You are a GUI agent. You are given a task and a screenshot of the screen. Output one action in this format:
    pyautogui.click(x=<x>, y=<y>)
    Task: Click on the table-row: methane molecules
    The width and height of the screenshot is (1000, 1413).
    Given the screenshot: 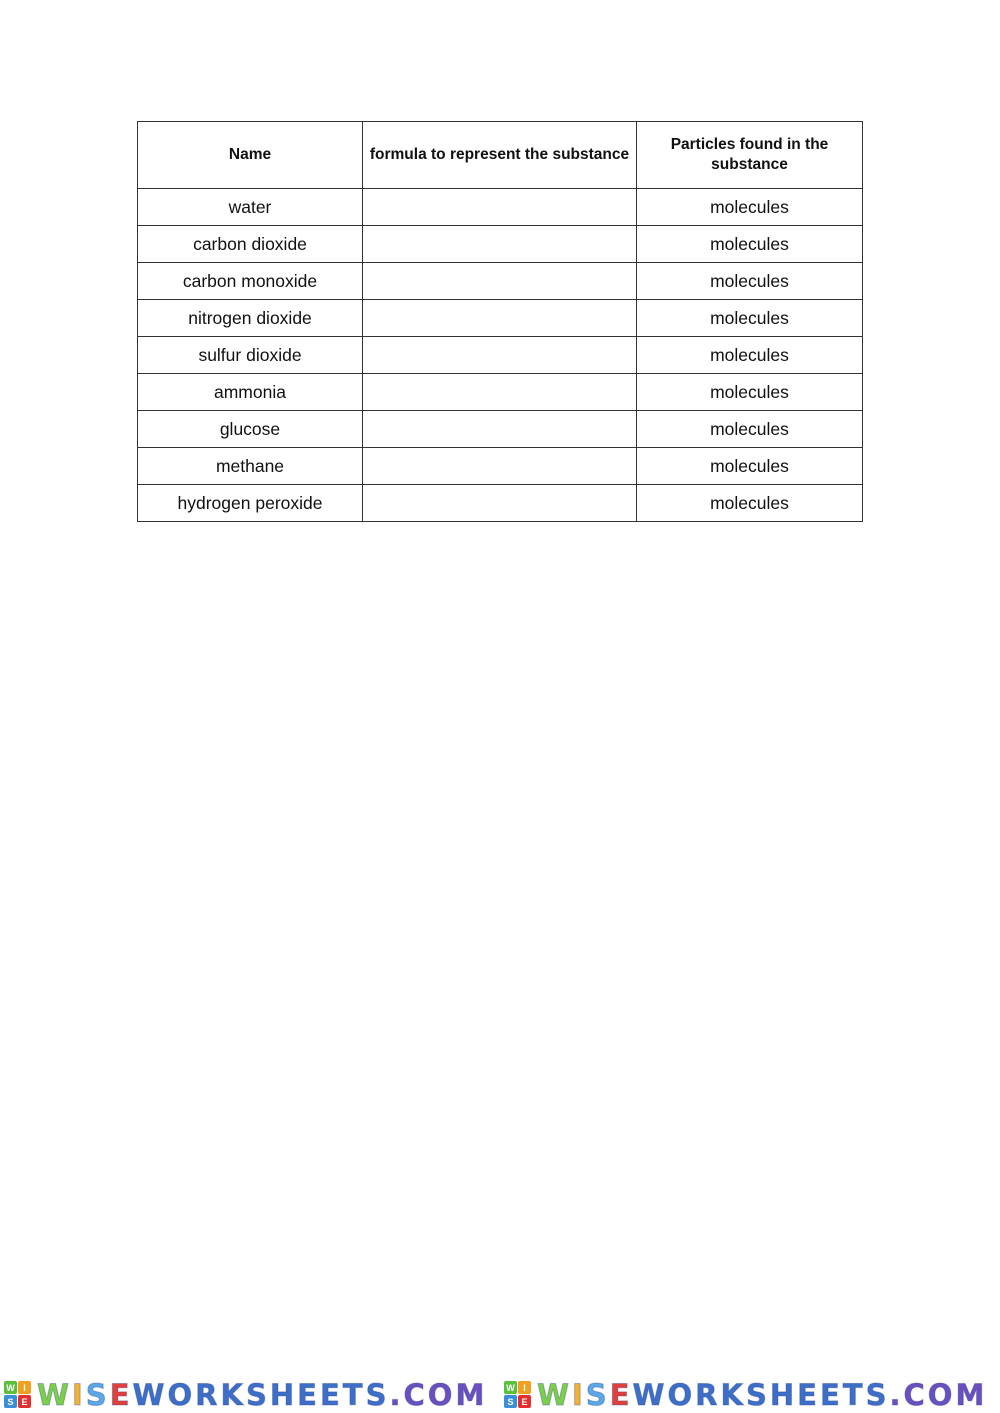 What is the action you would take?
    pyautogui.click(x=500, y=466)
    